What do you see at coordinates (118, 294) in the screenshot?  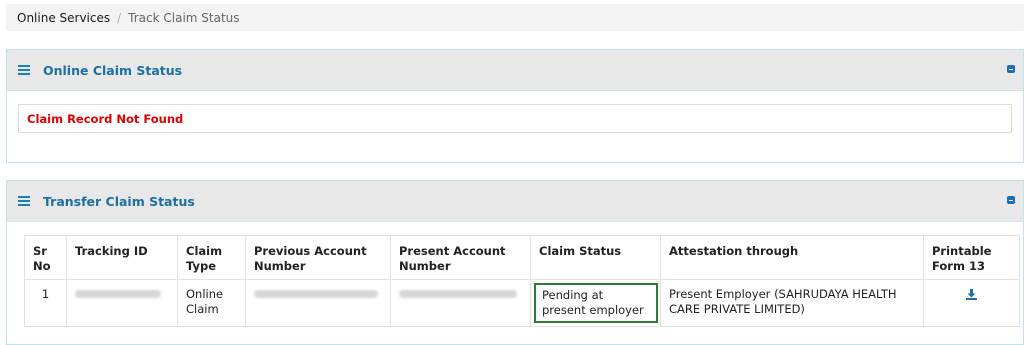 I see `redacted-tracking-id` at bounding box center [118, 294].